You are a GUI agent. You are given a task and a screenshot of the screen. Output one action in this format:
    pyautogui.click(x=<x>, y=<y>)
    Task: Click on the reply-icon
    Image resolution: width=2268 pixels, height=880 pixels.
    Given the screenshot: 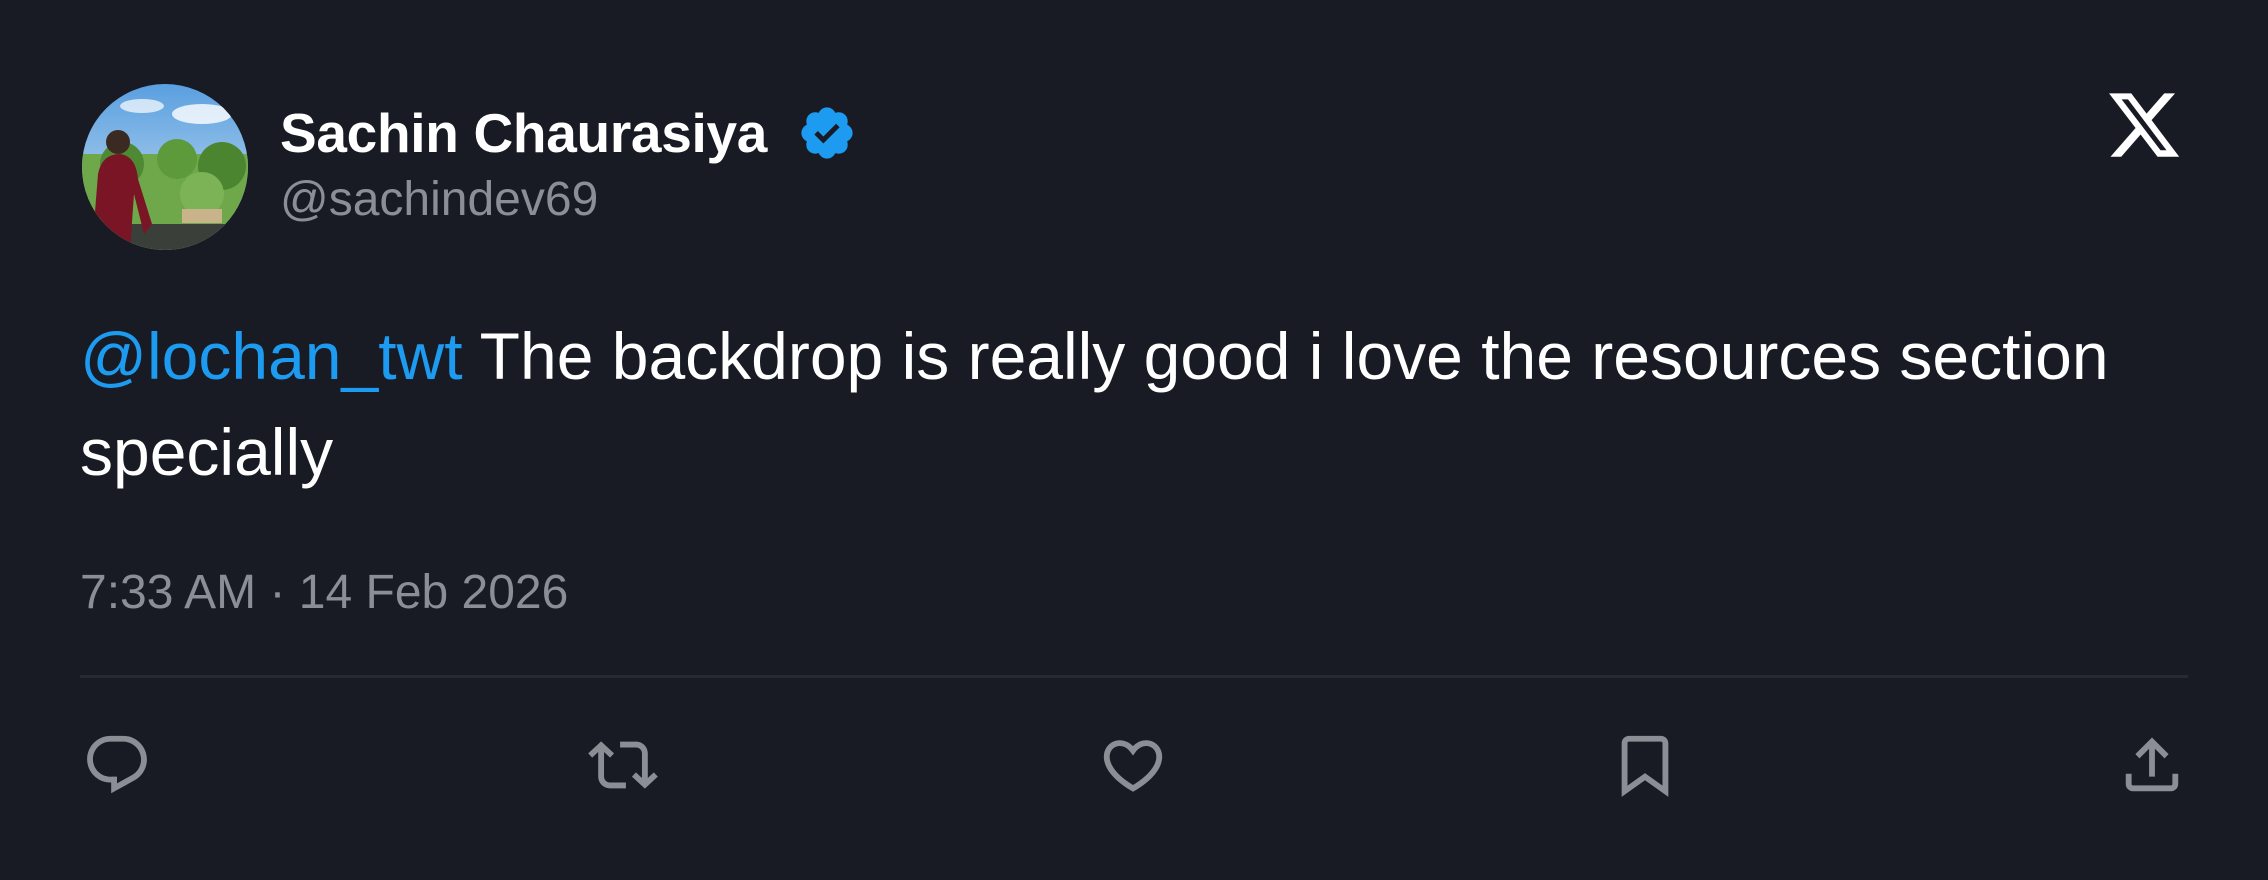 What is the action you would take?
    pyautogui.click(x=117, y=764)
    